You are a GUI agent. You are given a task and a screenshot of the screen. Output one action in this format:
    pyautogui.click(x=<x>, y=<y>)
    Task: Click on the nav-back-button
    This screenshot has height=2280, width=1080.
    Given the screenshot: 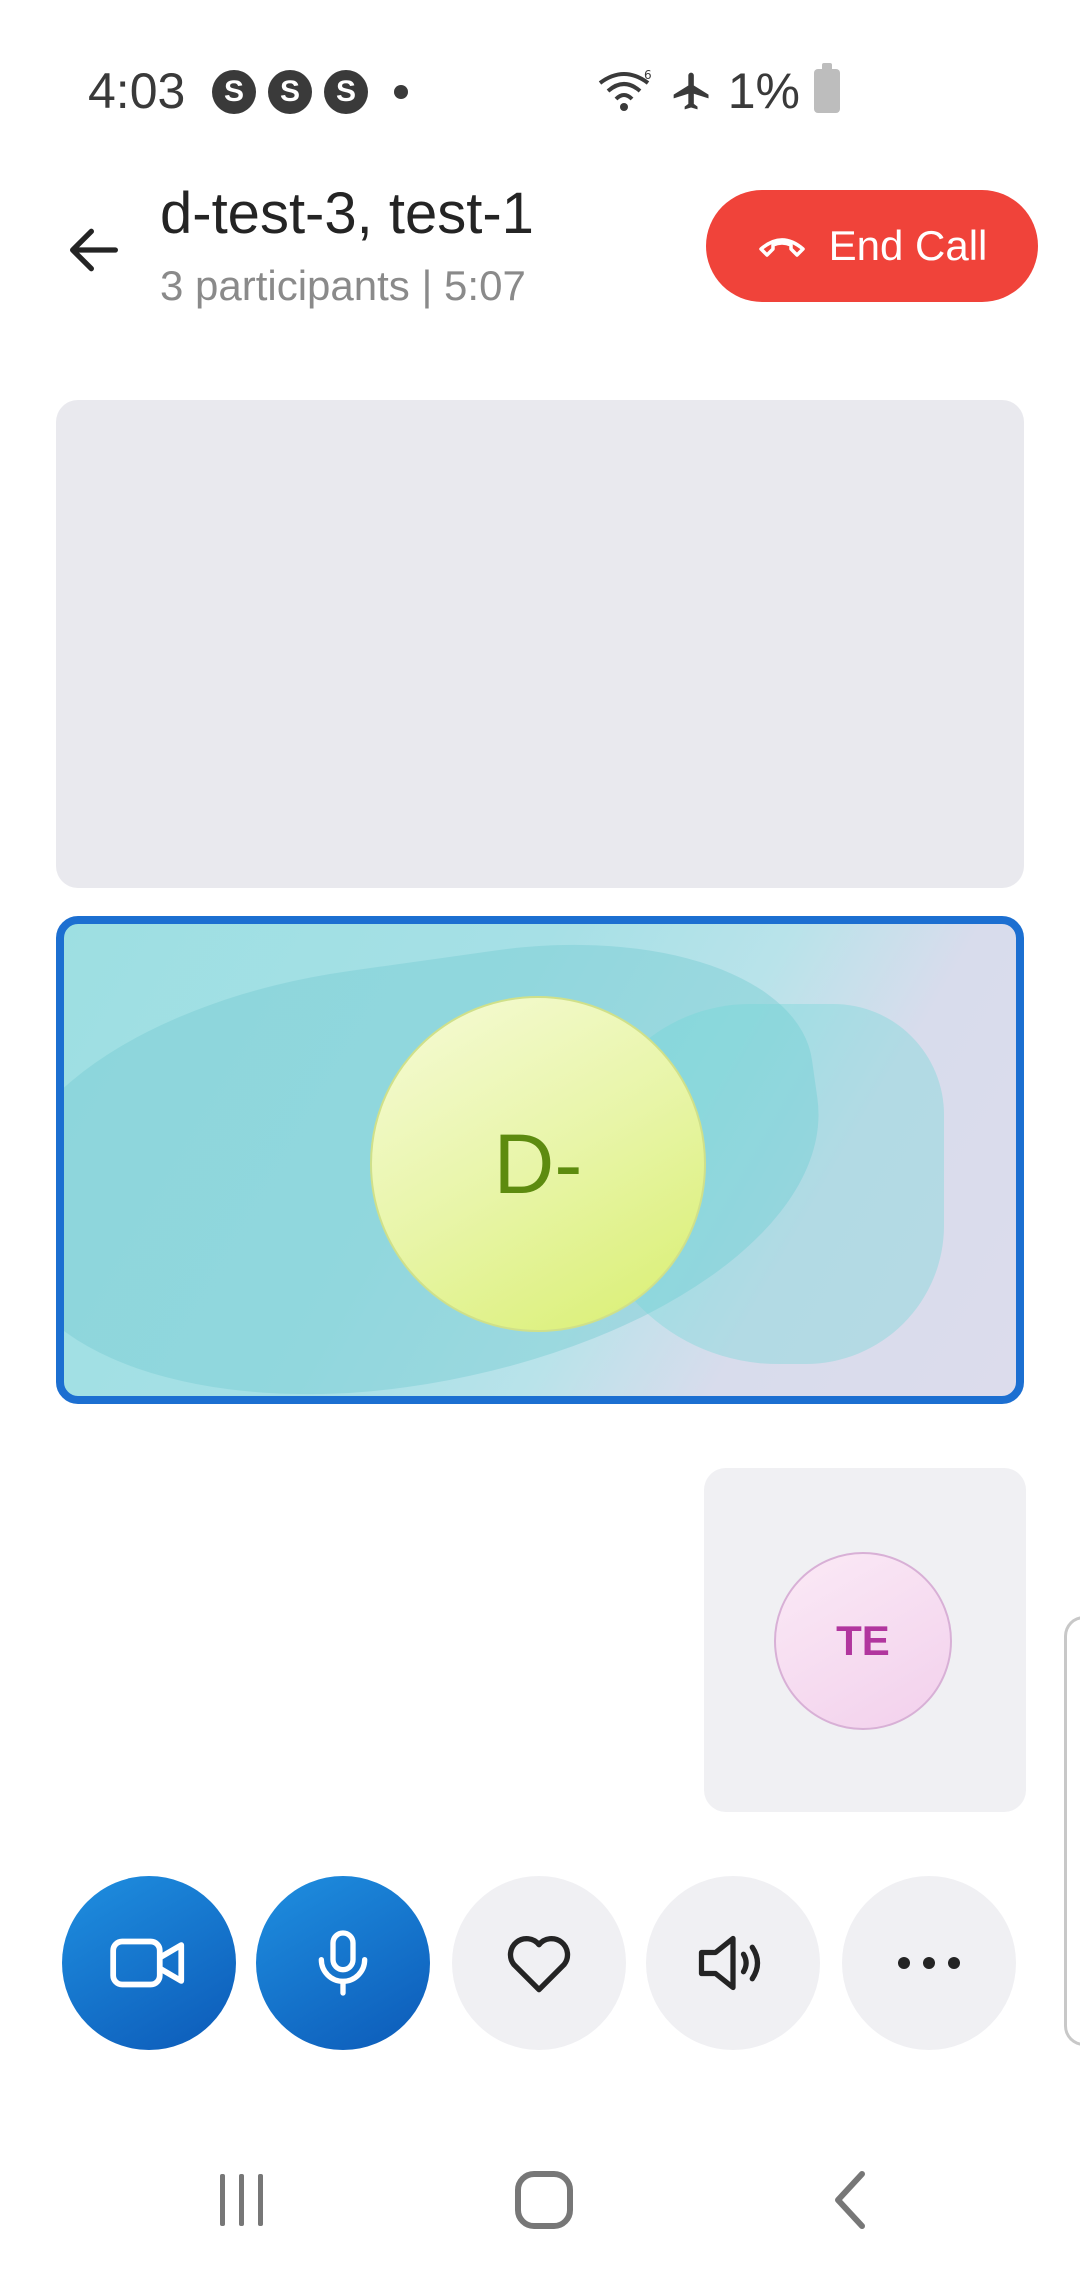 What is the action you would take?
    pyautogui.click(x=850, y=2200)
    